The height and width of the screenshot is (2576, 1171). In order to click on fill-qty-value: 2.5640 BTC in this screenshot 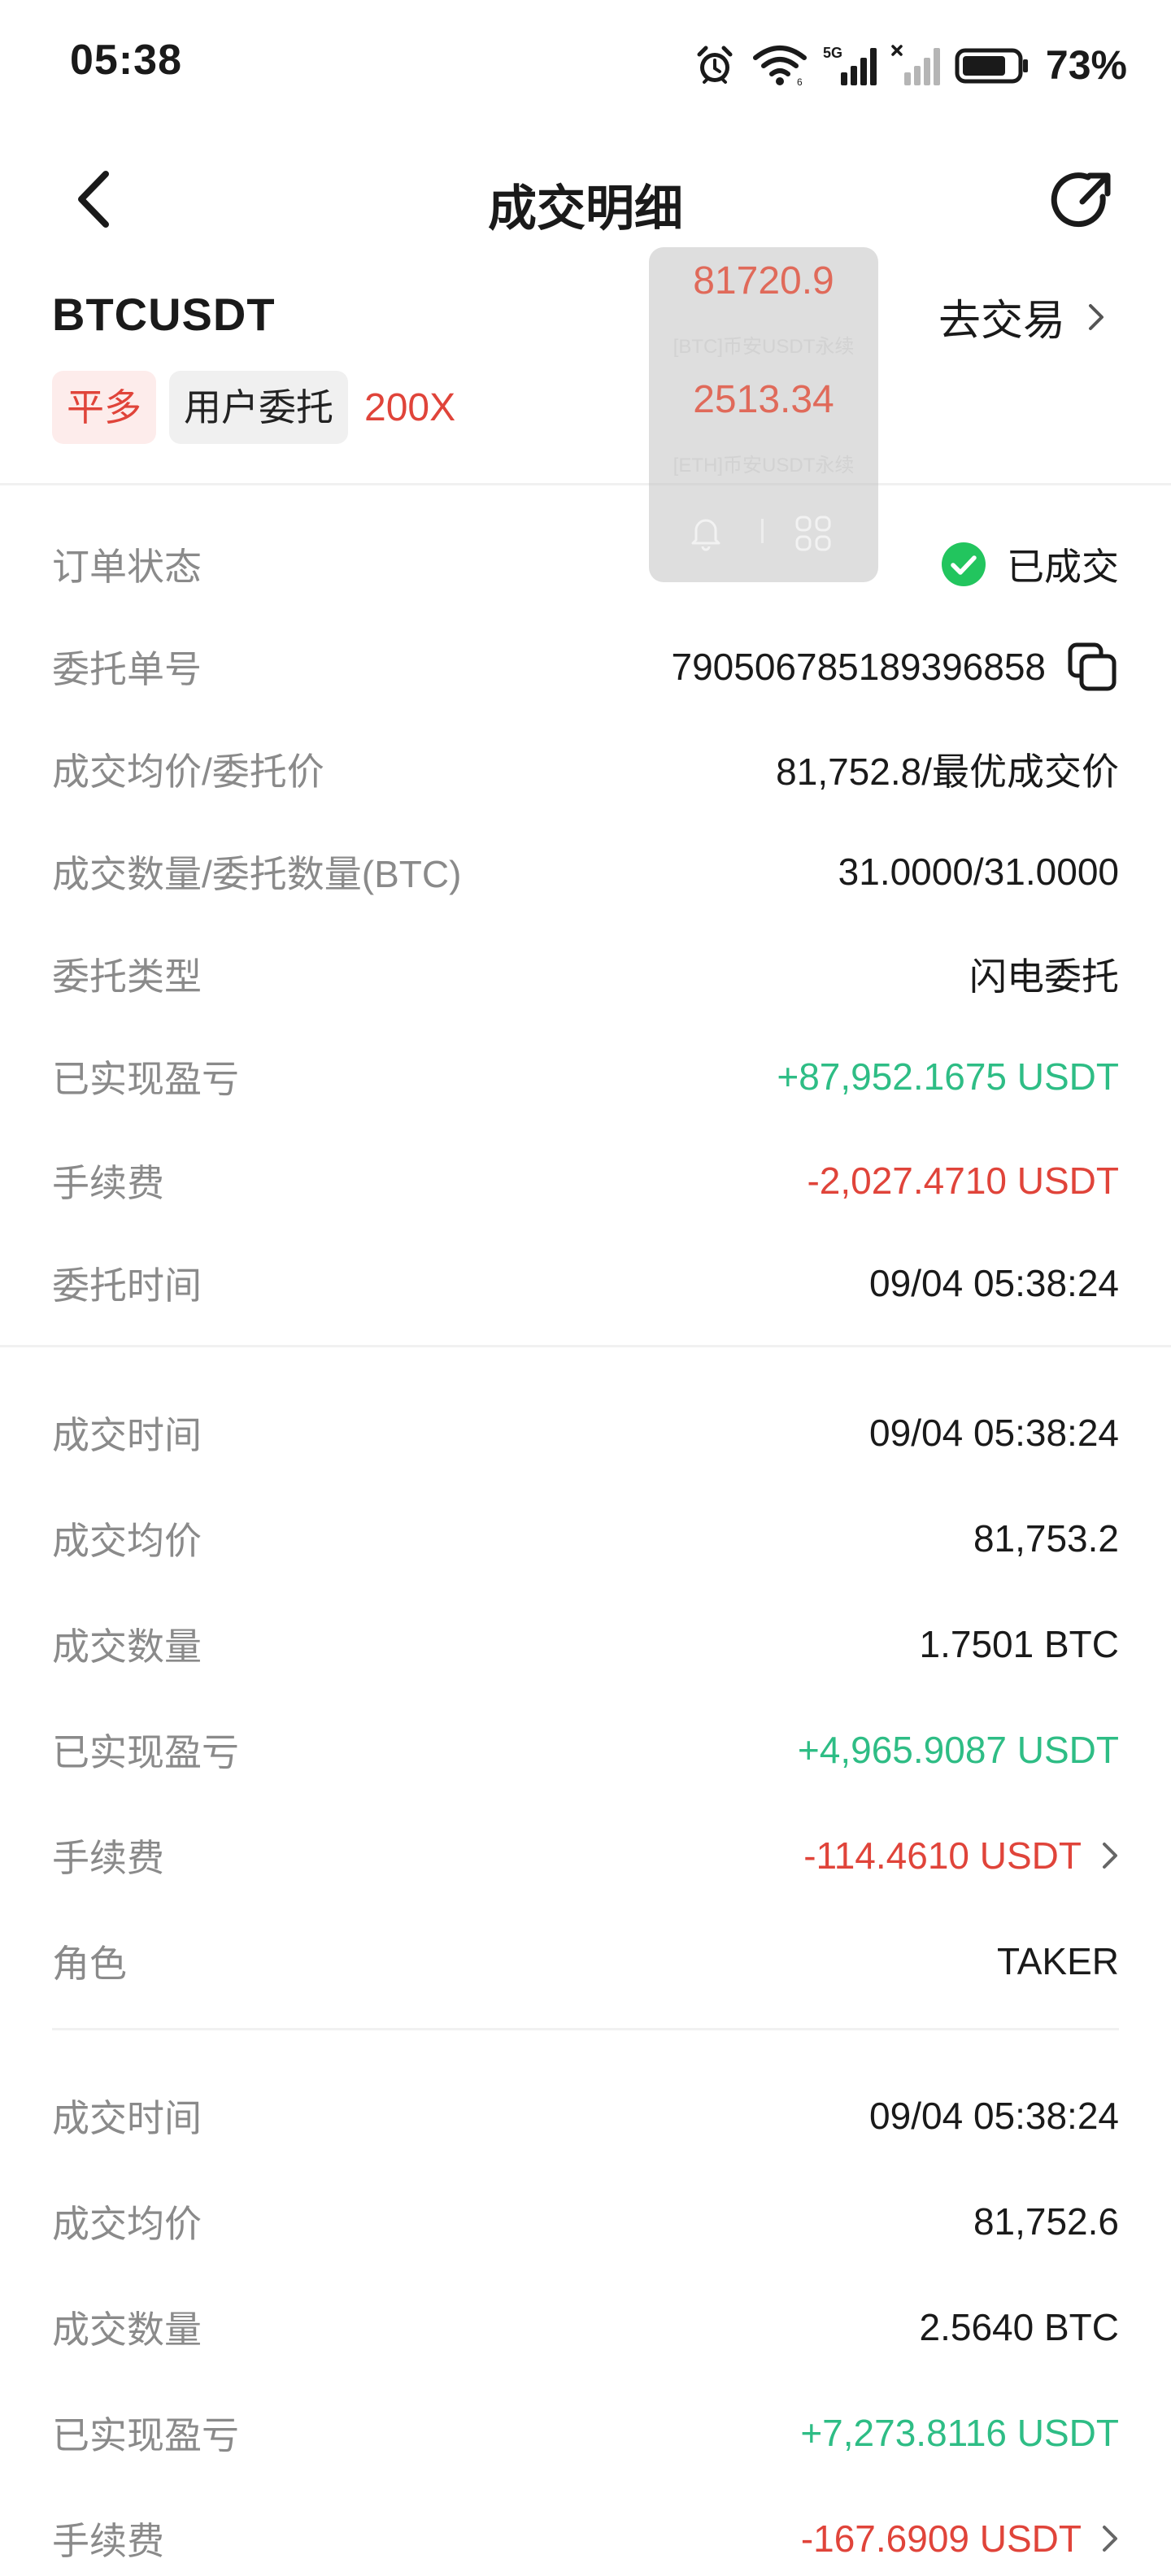, I will do `click(1019, 2327)`.